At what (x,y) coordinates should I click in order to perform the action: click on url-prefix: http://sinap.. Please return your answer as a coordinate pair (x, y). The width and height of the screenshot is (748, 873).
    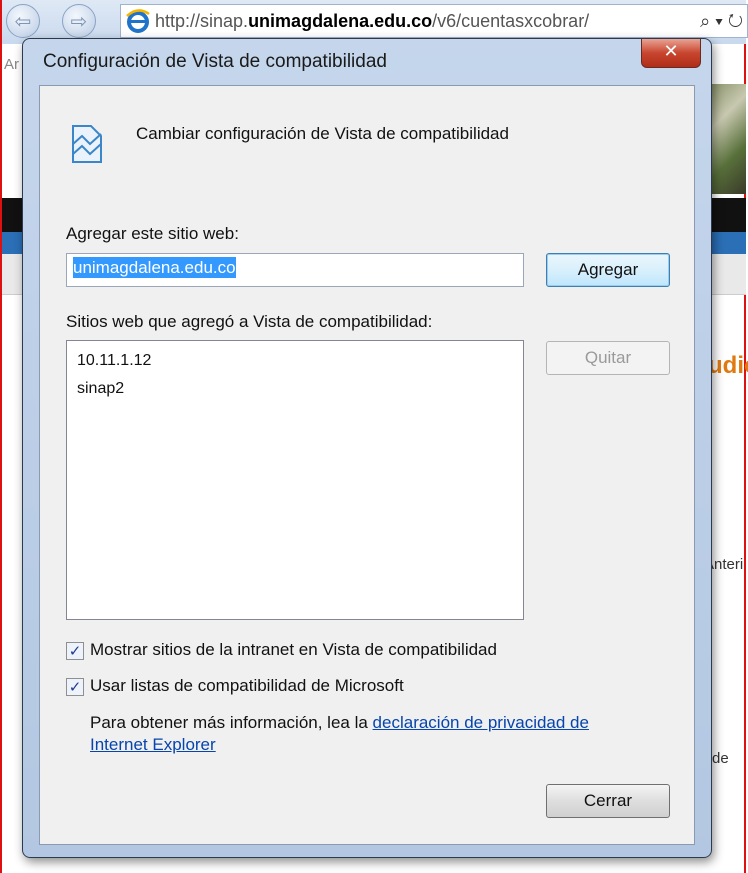
    Looking at the image, I should click on (202, 21).